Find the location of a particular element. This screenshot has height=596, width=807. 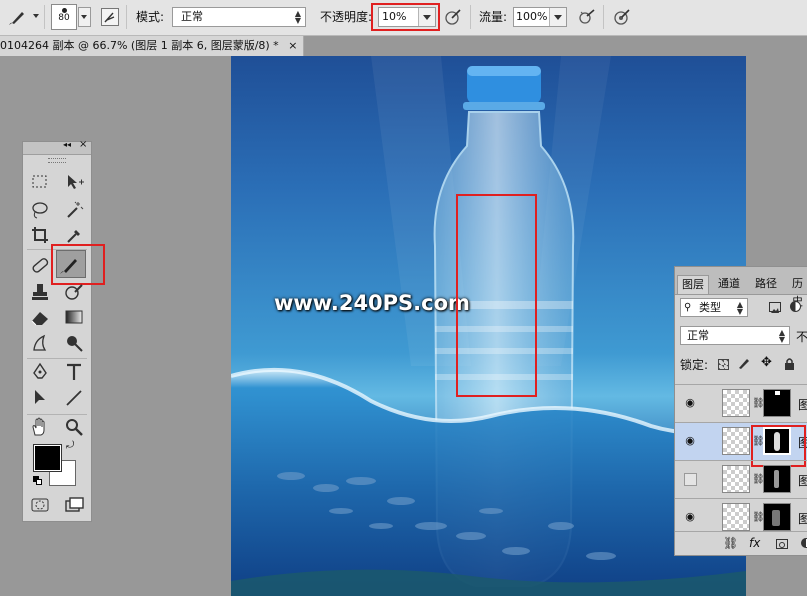

adjustment-layer-icon is located at coordinates (804, 543).